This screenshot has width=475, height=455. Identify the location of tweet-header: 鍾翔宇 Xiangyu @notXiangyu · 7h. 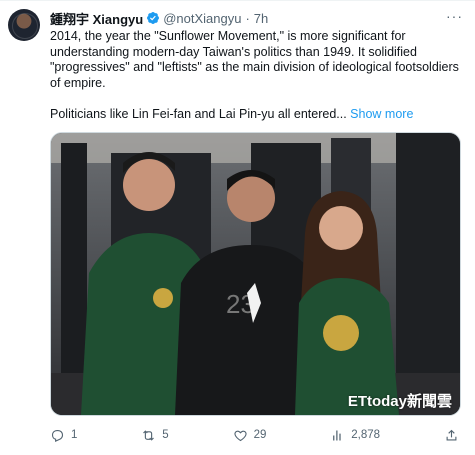
(256, 18).